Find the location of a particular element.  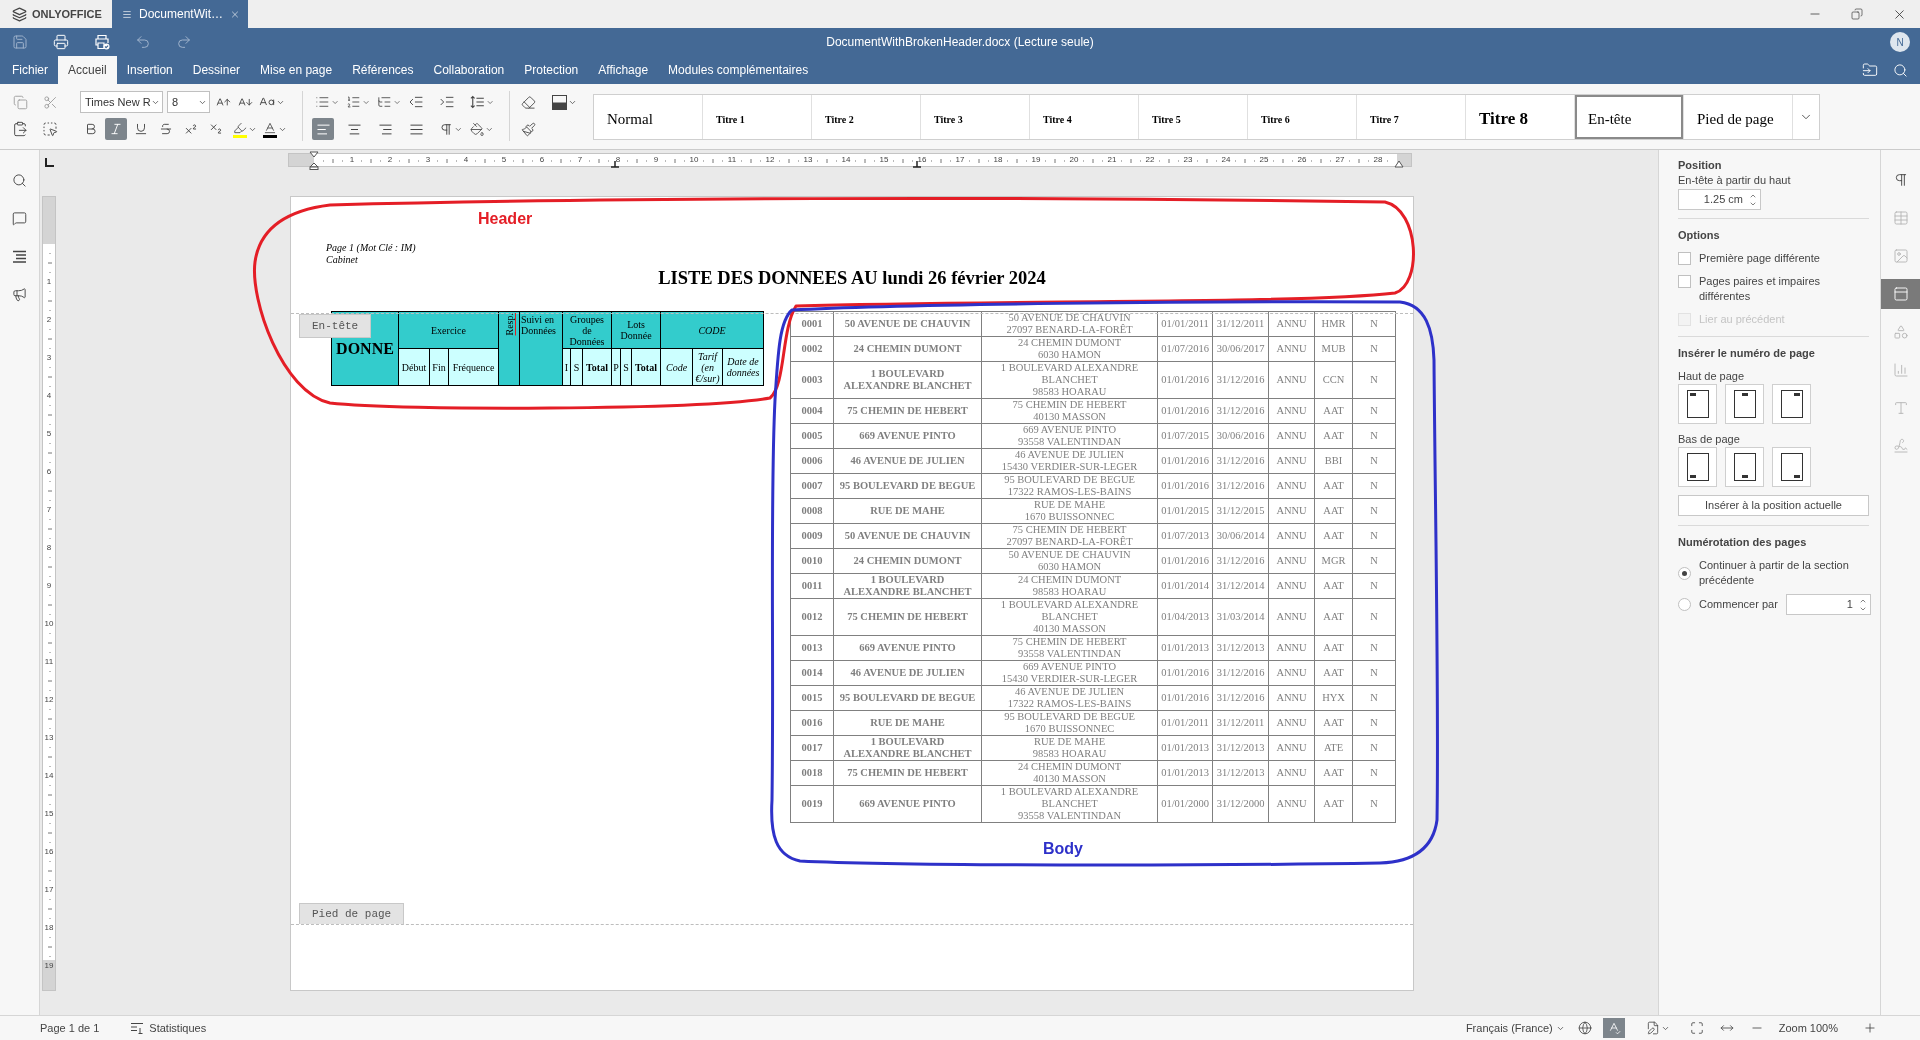

table-cell: 31/12/2013 is located at coordinates (1240, 748).